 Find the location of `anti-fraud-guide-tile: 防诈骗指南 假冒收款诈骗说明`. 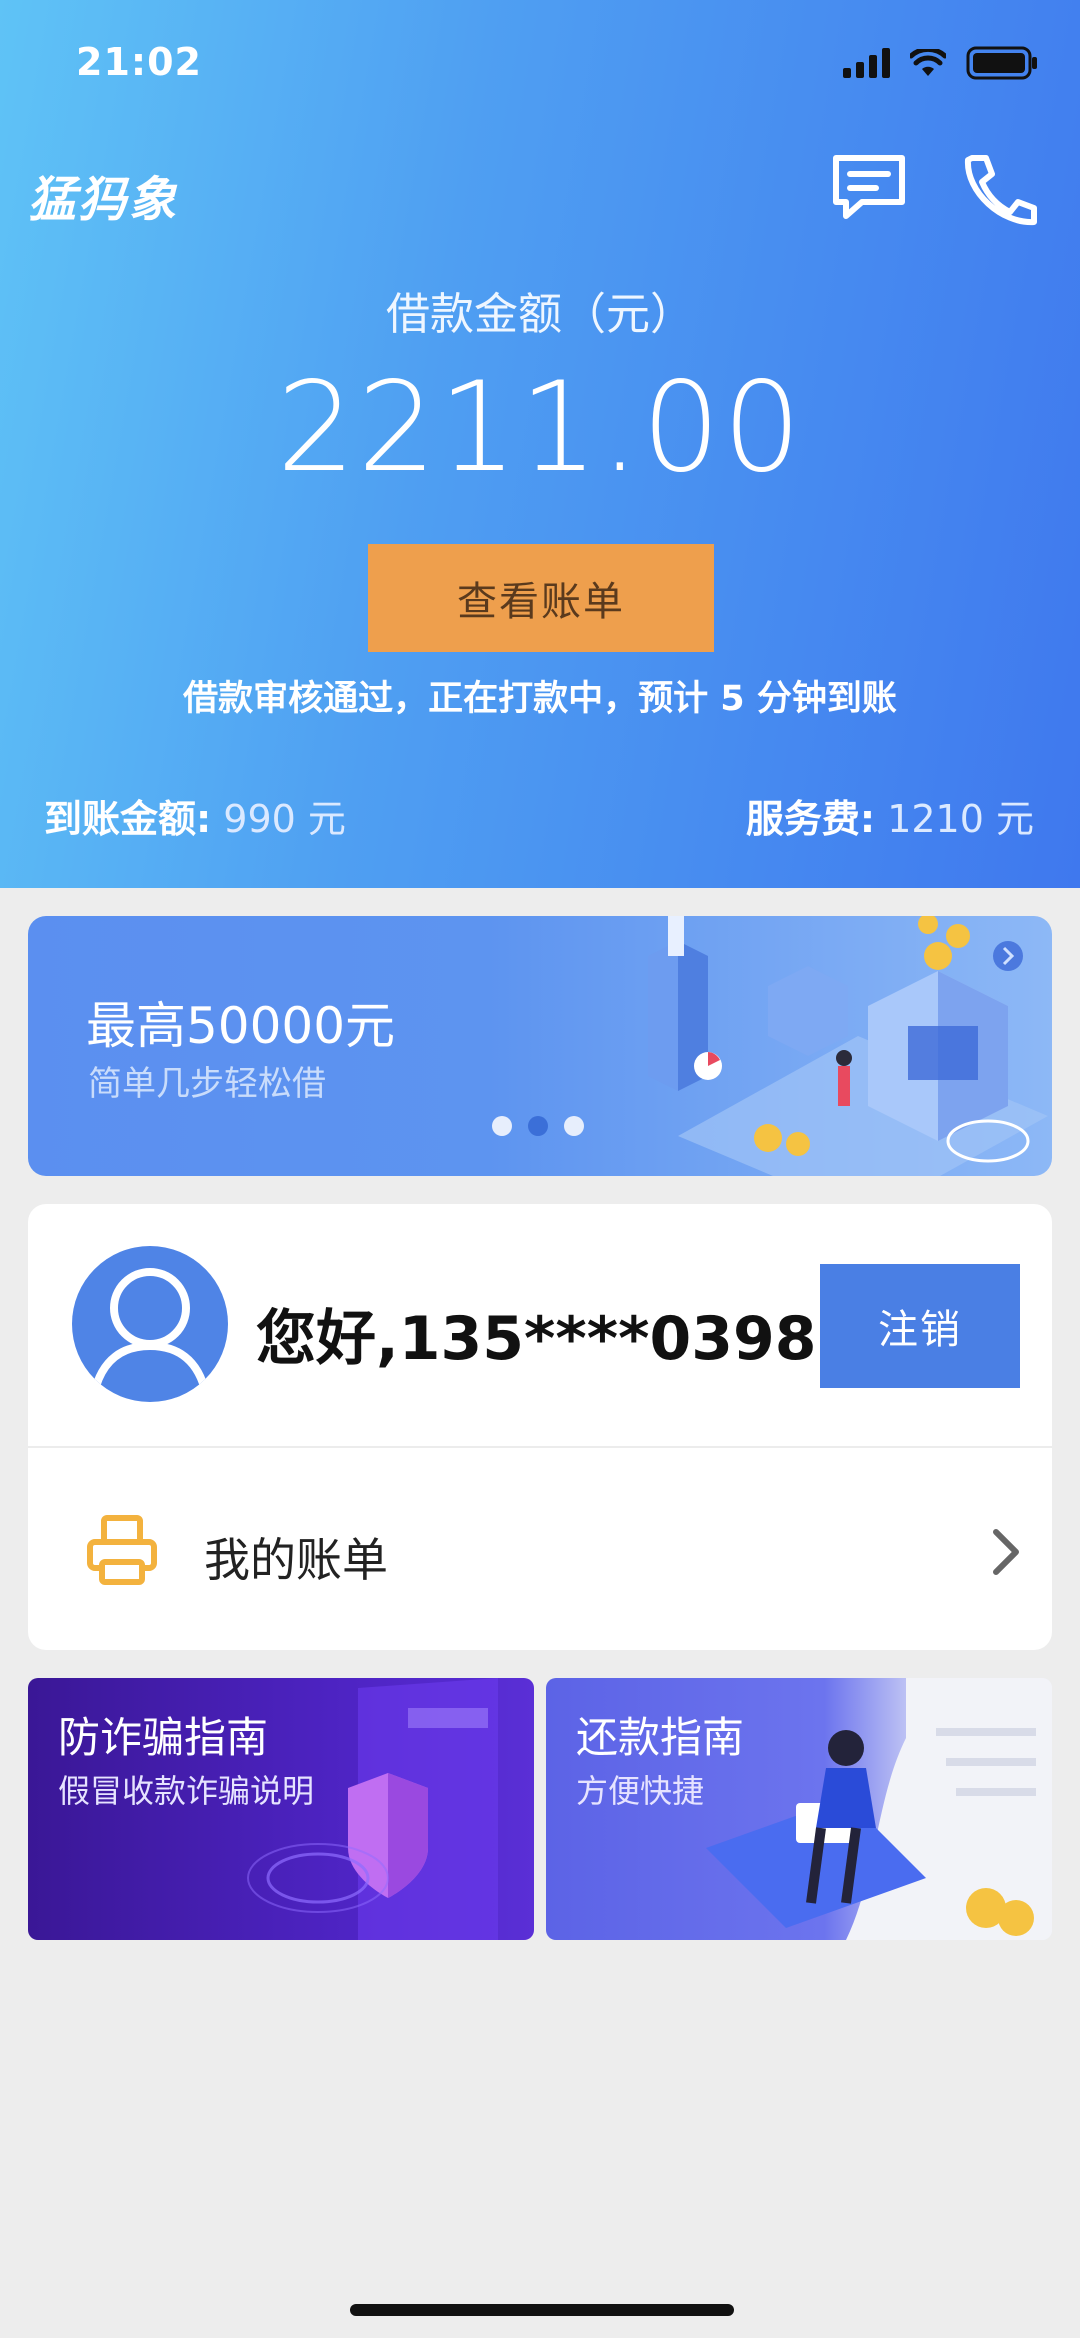

anti-fraud-guide-tile: 防诈骗指南 假冒收款诈骗说明 is located at coordinates (281, 1809).